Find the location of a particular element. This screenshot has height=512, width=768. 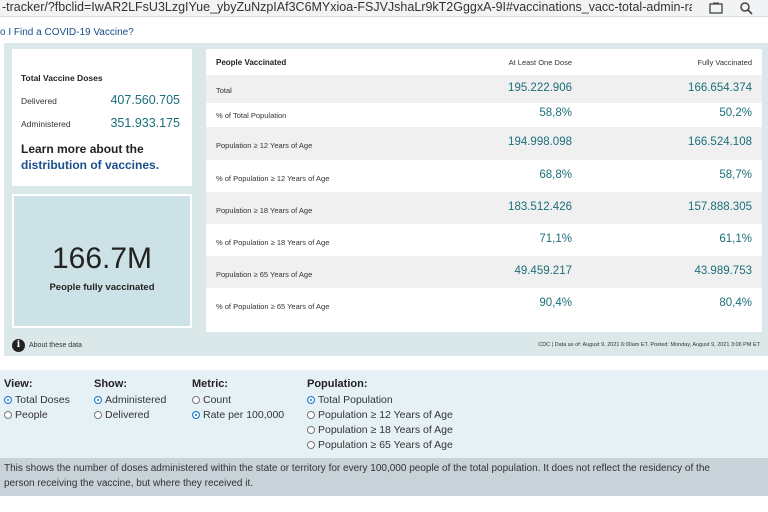

info-icon: i is located at coordinates (18, 345).